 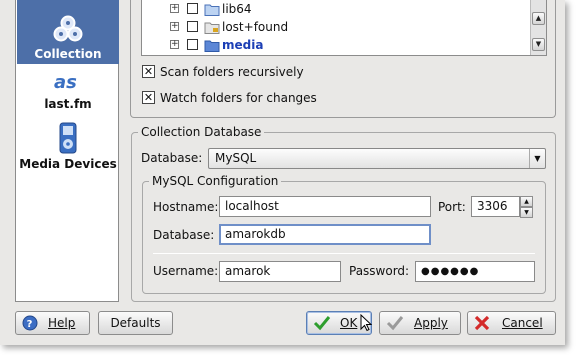 I want to click on group-title: MySQL Configuration, so click(x=215, y=181).